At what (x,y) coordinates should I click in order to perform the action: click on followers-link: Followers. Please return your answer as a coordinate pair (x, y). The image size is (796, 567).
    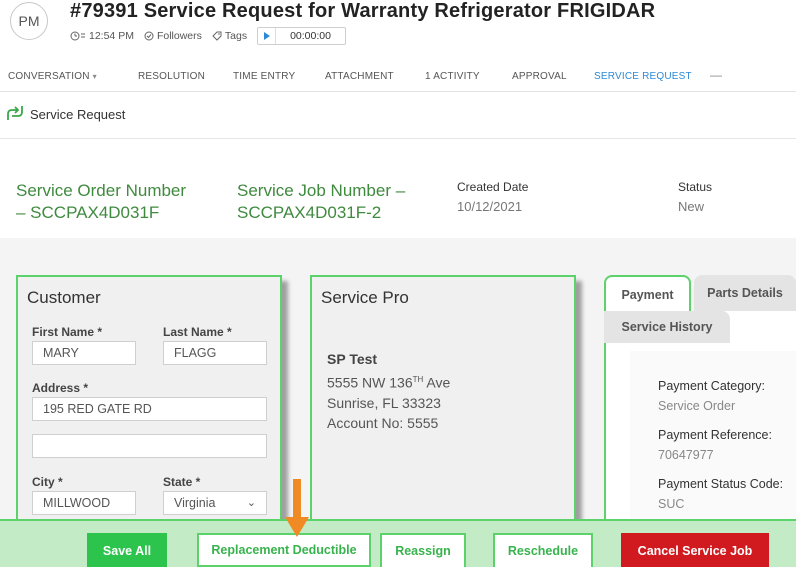
    Looking at the image, I should click on (173, 36).